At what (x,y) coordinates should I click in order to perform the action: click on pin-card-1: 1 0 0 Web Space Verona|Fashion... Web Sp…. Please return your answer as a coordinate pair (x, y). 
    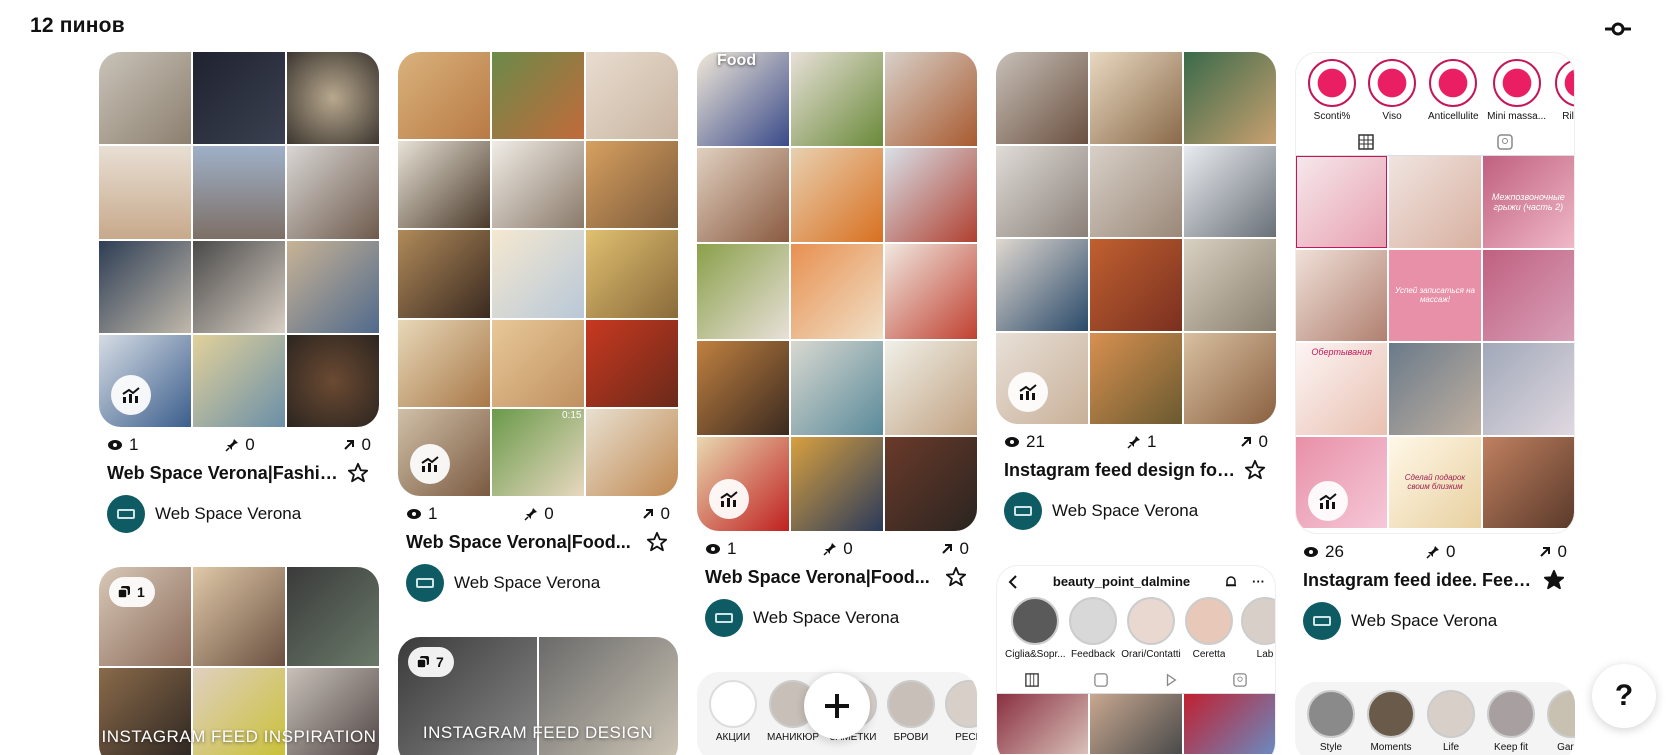
    Looking at the image, I should click on (239, 292).